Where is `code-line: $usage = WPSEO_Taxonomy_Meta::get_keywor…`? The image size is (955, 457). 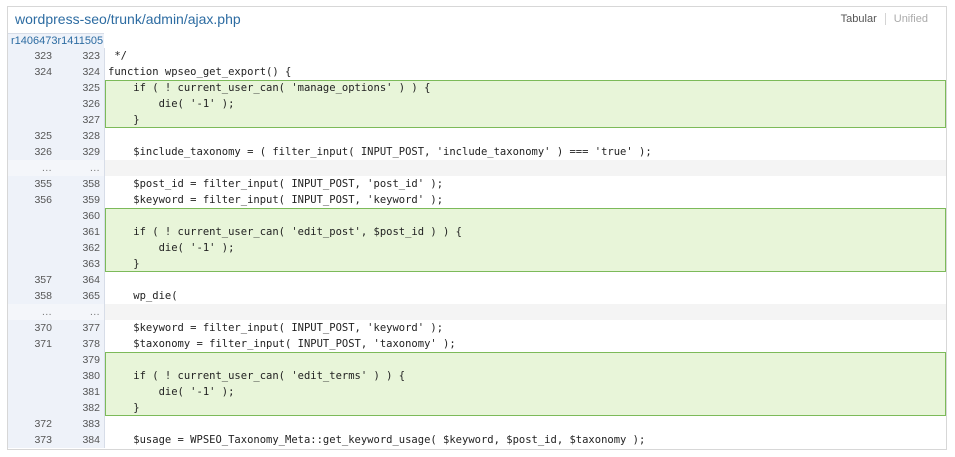 code-line: $usage = WPSEO_Taxonomy_Meta::get_keywor… is located at coordinates (377, 440).